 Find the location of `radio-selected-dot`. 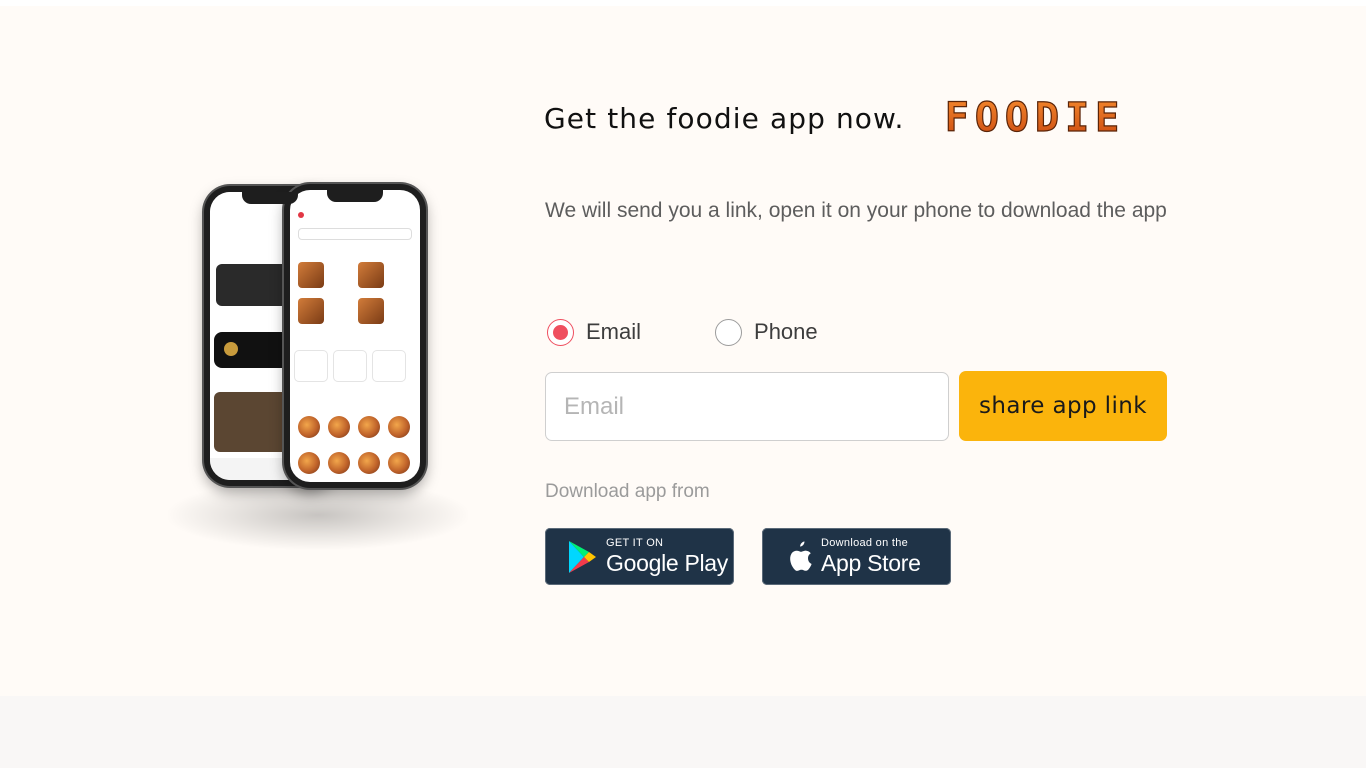

radio-selected-dot is located at coordinates (560, 332).